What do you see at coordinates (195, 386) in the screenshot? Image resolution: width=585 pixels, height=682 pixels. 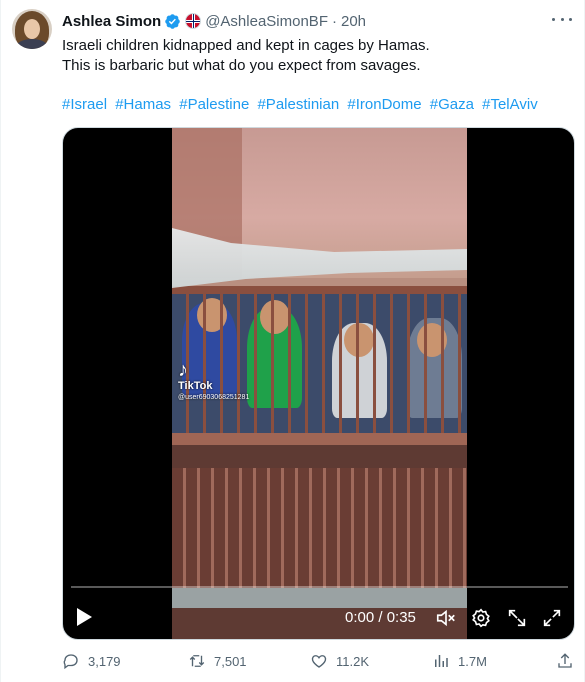 I see `tiktok-brand: TikTok` at bounding box center [195, 386].